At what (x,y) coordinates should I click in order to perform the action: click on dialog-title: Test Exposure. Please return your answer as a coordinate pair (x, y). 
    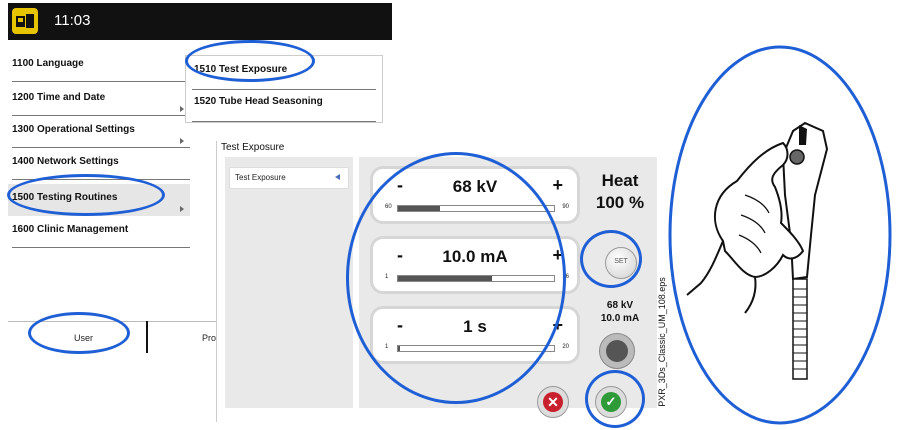
    Looking at the image, I should click on (253, 147).